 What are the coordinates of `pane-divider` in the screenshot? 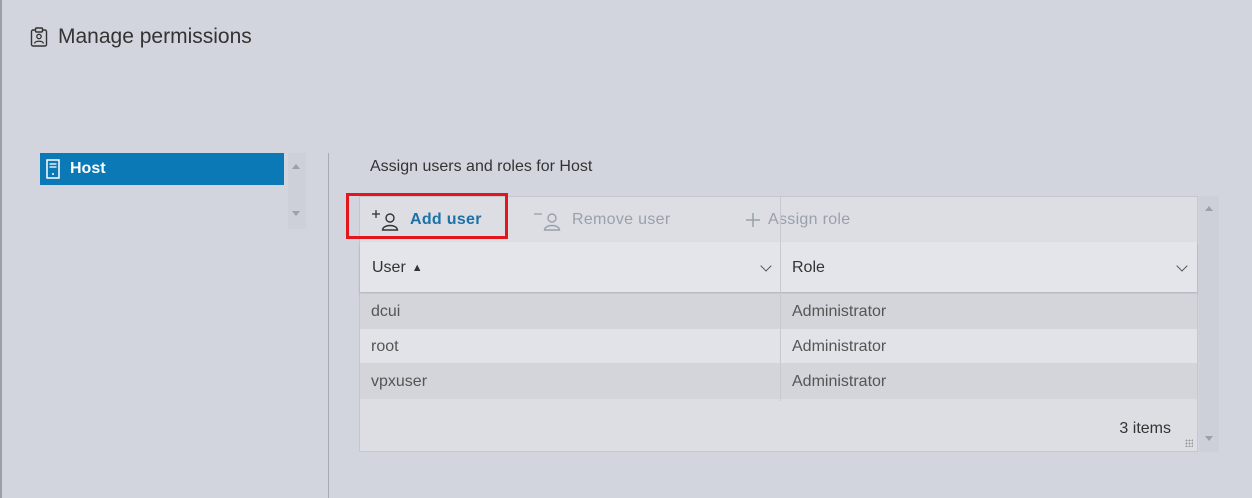 It's located at (328, 325).